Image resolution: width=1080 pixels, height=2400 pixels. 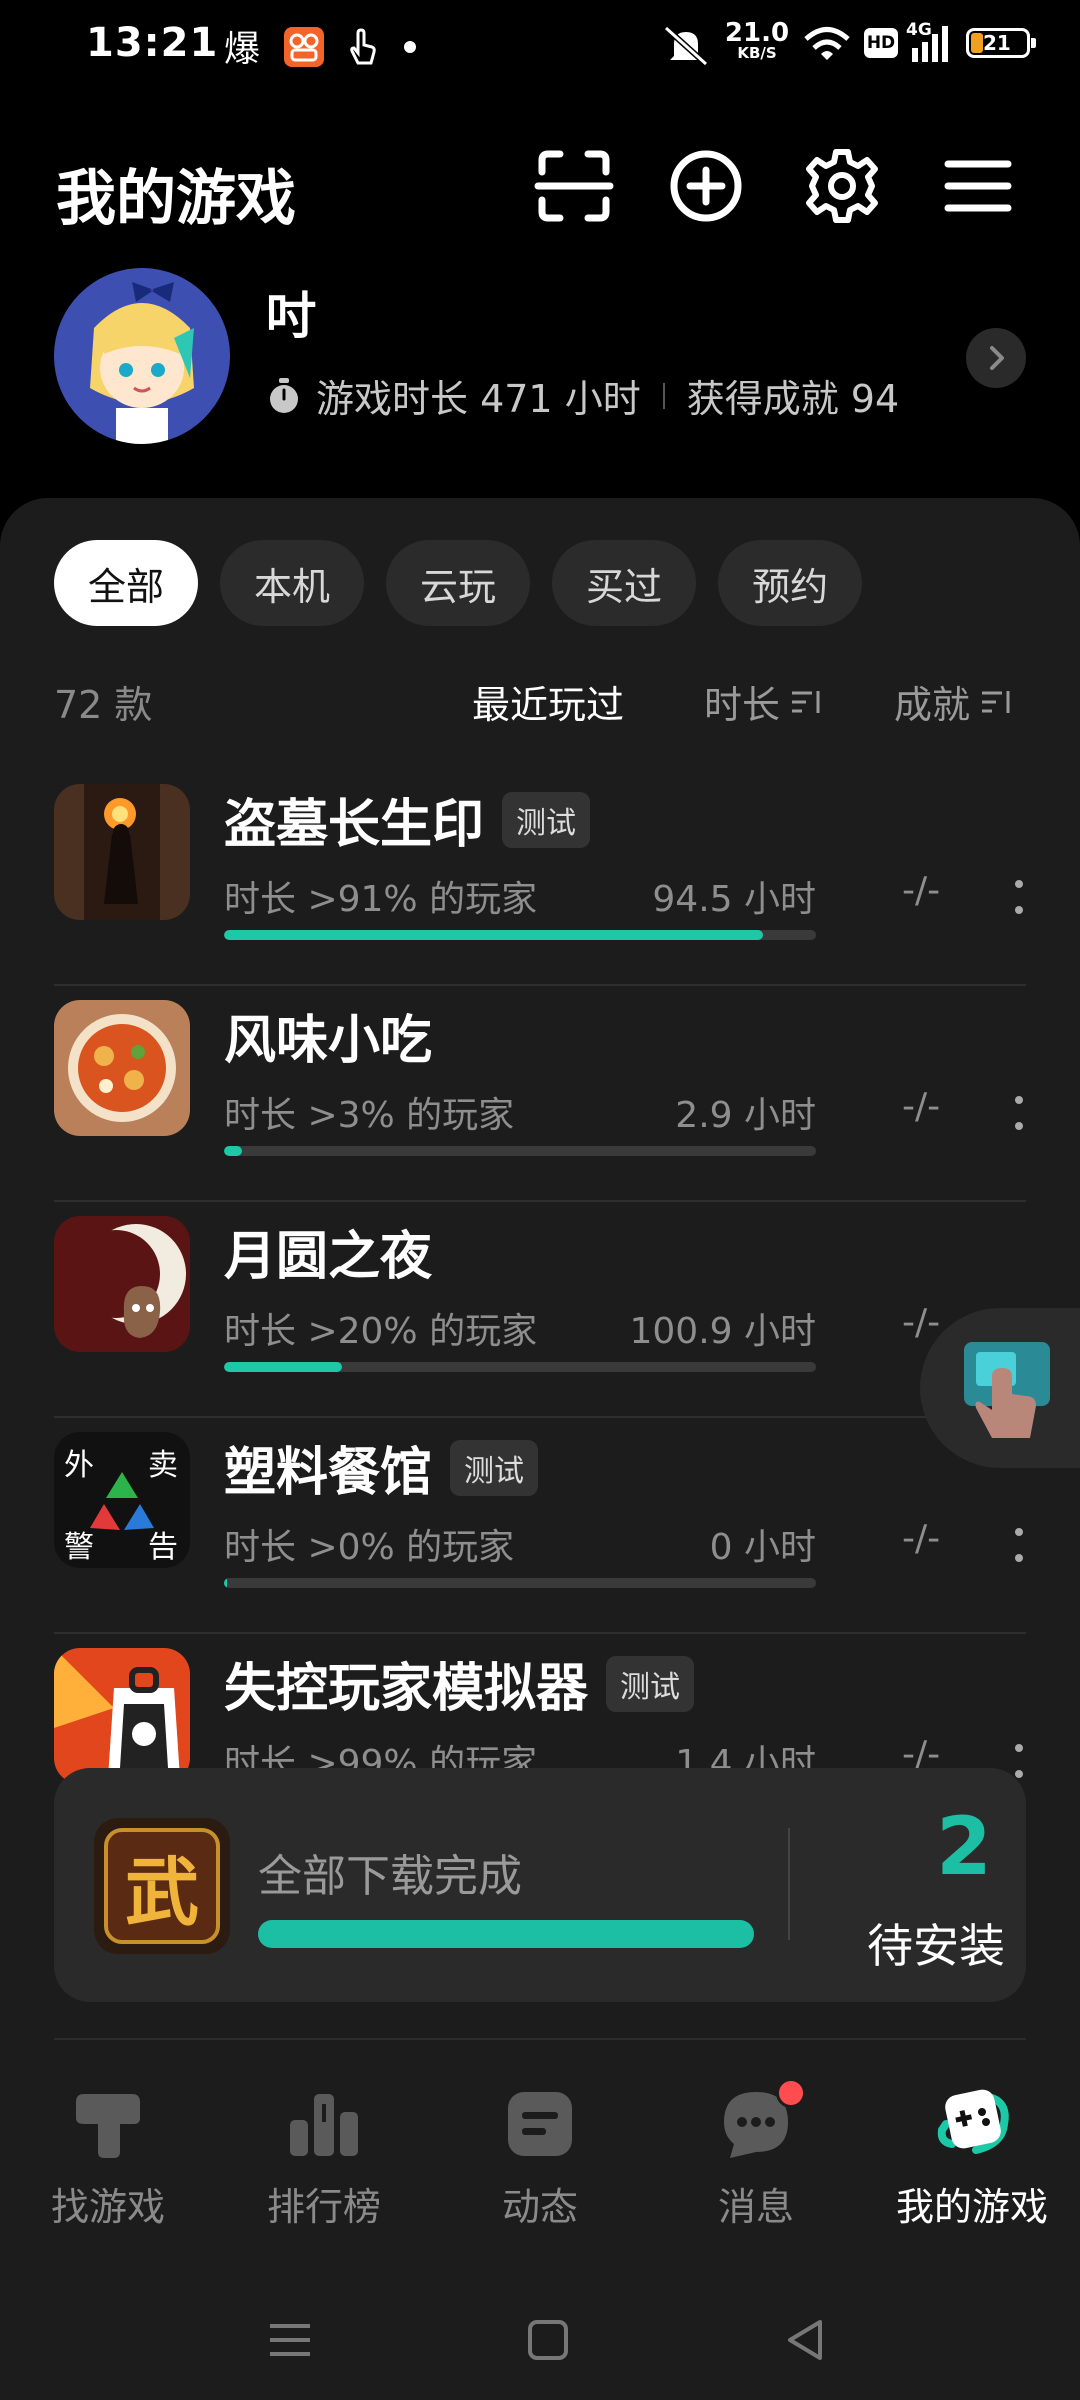 What do you see at coordinates (176, 199) in the screenshot?
I see `page-title: 我的游戏` at bounding box center [176, 199].